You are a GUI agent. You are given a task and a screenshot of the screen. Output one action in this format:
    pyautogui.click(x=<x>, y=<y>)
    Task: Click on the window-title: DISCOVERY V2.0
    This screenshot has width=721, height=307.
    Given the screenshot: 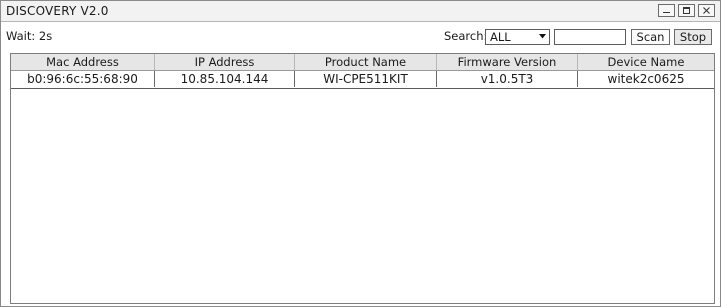 What is the action you would take?
    pyautogui.click(x=57, y=11)
    